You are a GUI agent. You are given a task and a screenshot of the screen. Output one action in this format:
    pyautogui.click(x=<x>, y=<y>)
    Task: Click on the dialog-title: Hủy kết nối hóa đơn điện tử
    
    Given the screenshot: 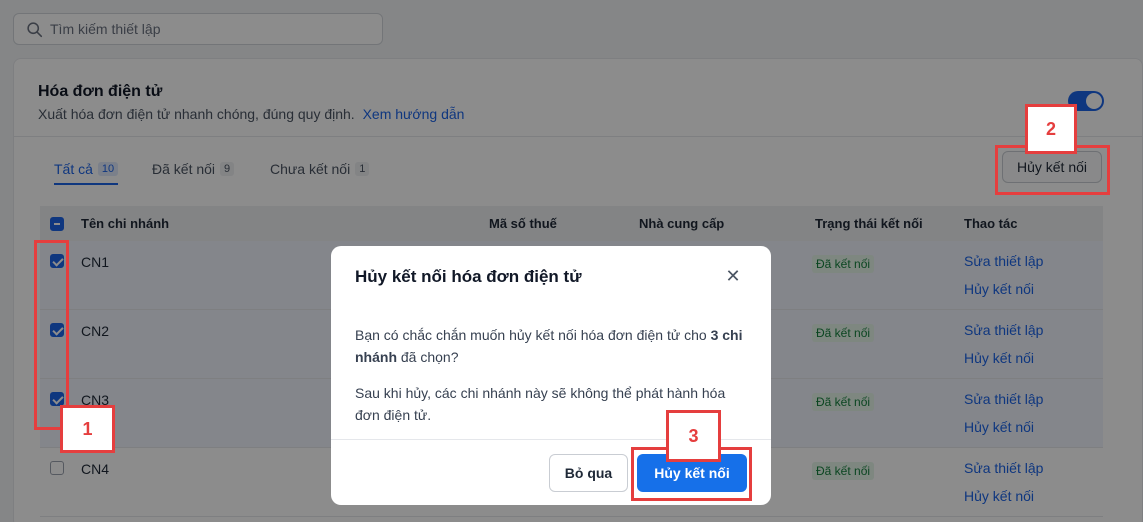 What is the action you would take?
    pyautogui.click(x=468, y=276)
    